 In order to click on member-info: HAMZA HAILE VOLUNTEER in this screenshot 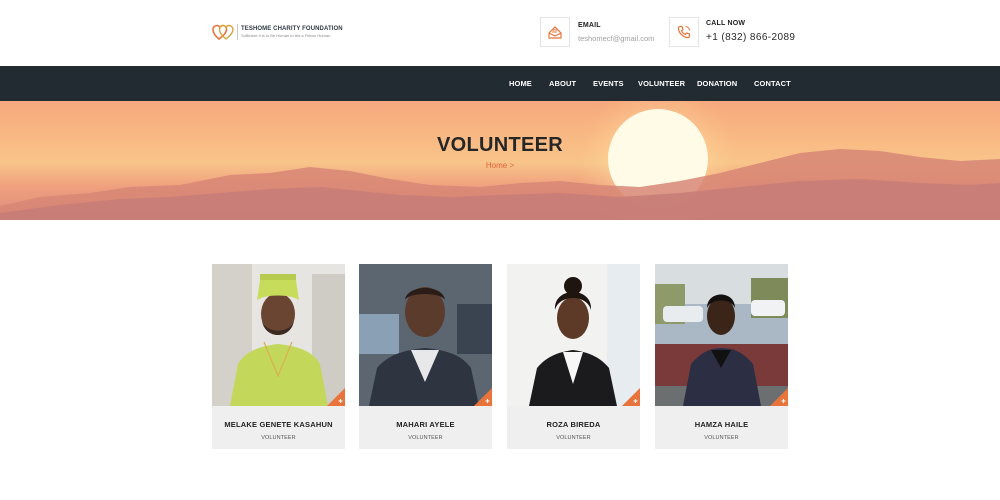, I will do `click(721, 427)`.